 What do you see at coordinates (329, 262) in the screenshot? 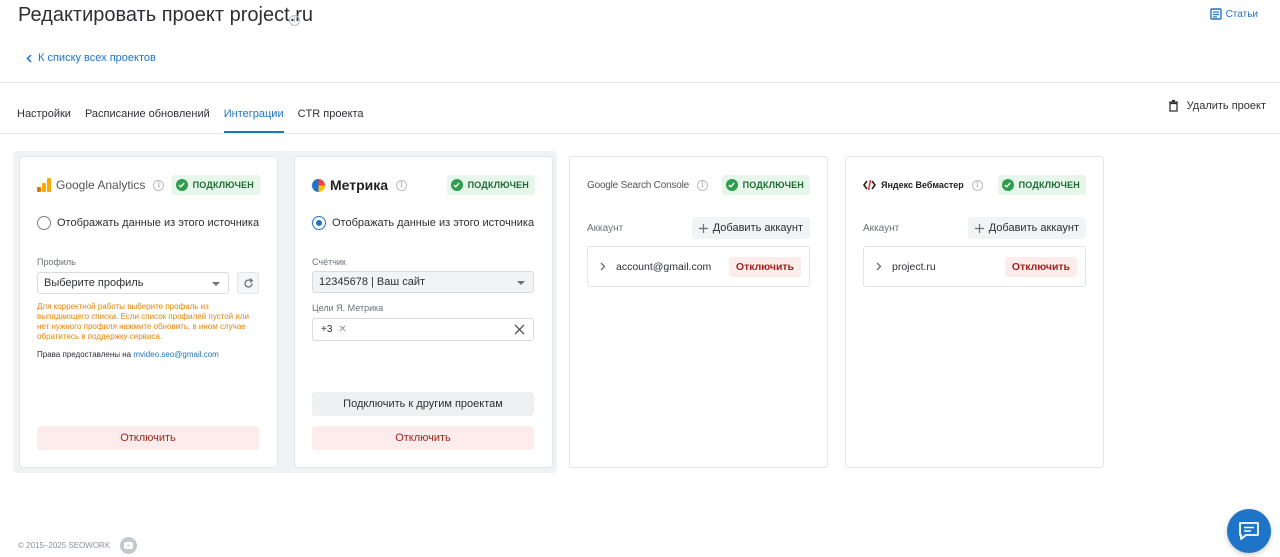
I see `counter-label: Счётчик` at bounding box center [329, 262].